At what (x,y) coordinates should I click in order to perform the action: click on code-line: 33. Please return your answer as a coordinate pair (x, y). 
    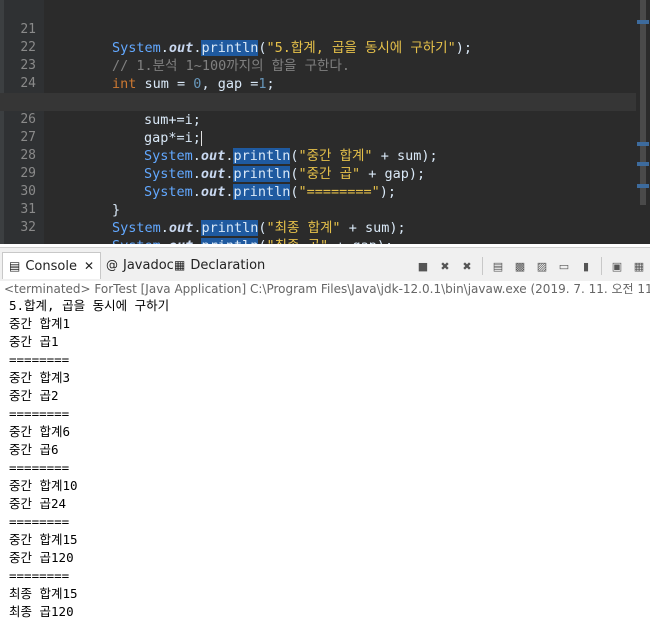
    Looking at the image, I should click on (318, 237).